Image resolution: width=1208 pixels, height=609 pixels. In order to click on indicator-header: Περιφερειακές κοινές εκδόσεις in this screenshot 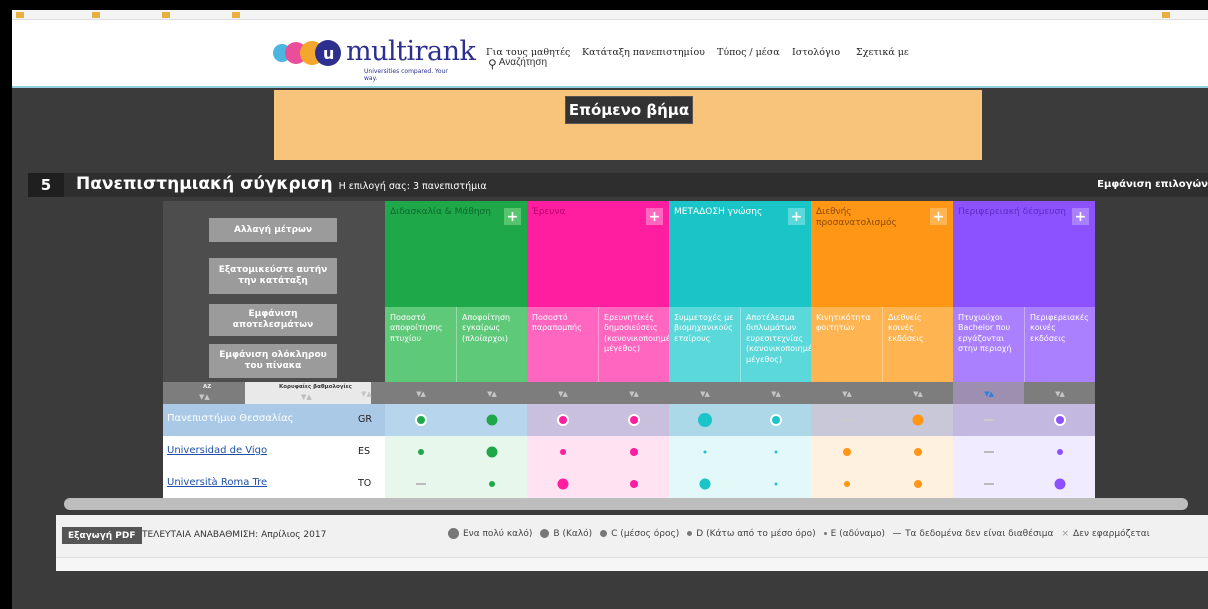, I will do `click(1059, 344)`.